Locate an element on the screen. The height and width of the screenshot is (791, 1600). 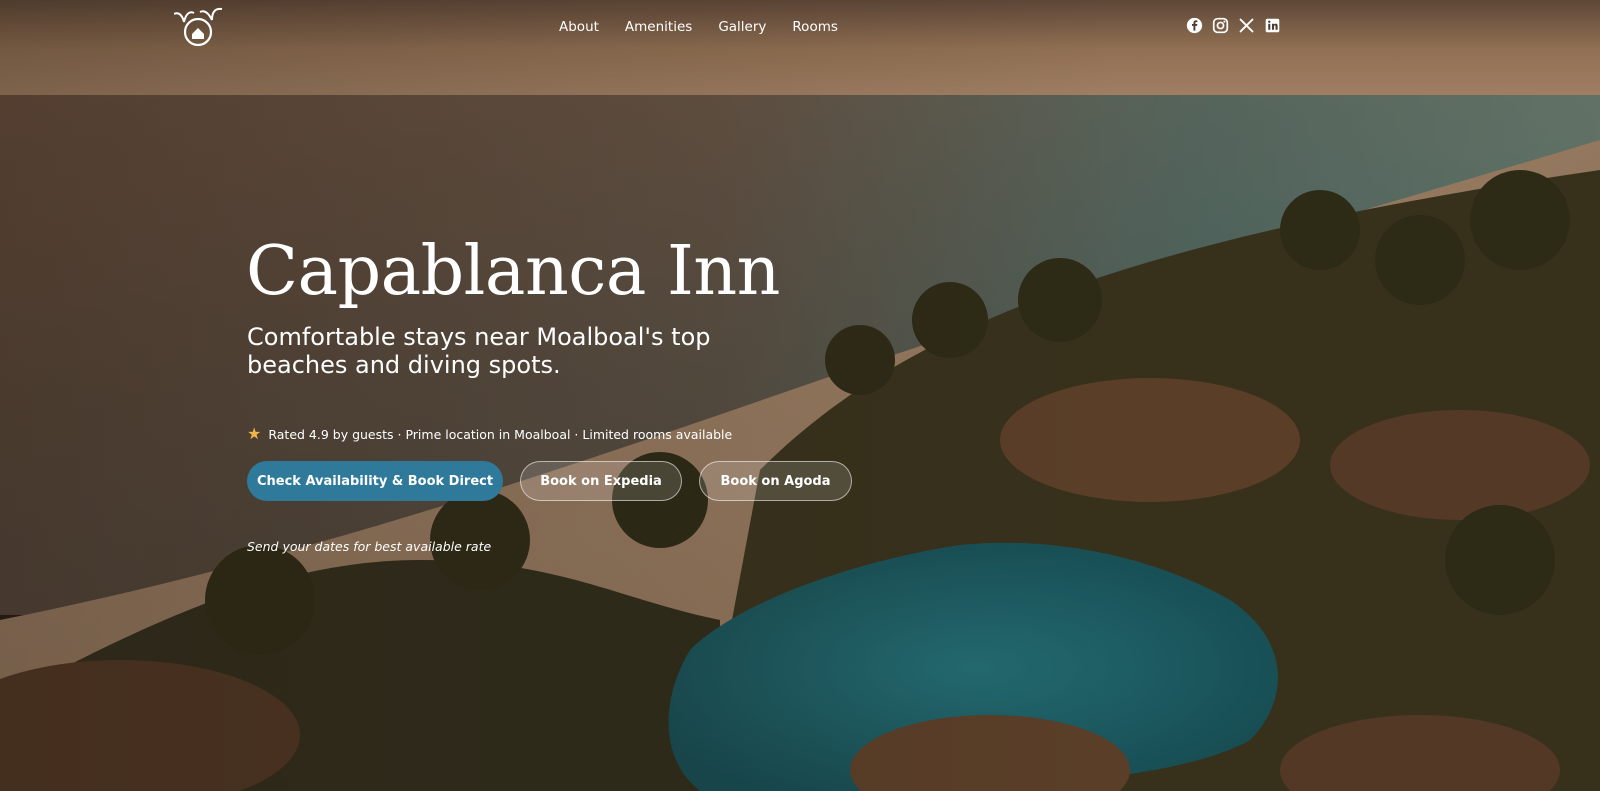
x-icon is located at coordinates (1246, 25).